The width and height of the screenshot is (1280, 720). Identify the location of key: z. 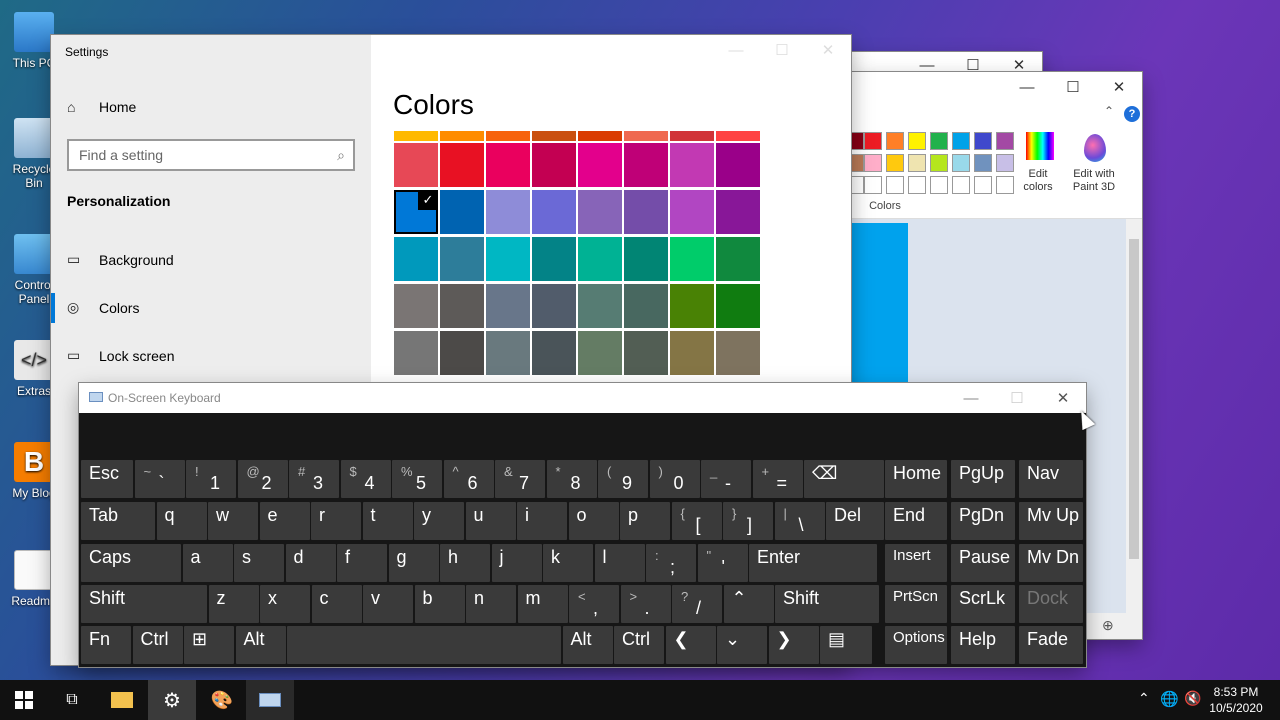
(233, 604).